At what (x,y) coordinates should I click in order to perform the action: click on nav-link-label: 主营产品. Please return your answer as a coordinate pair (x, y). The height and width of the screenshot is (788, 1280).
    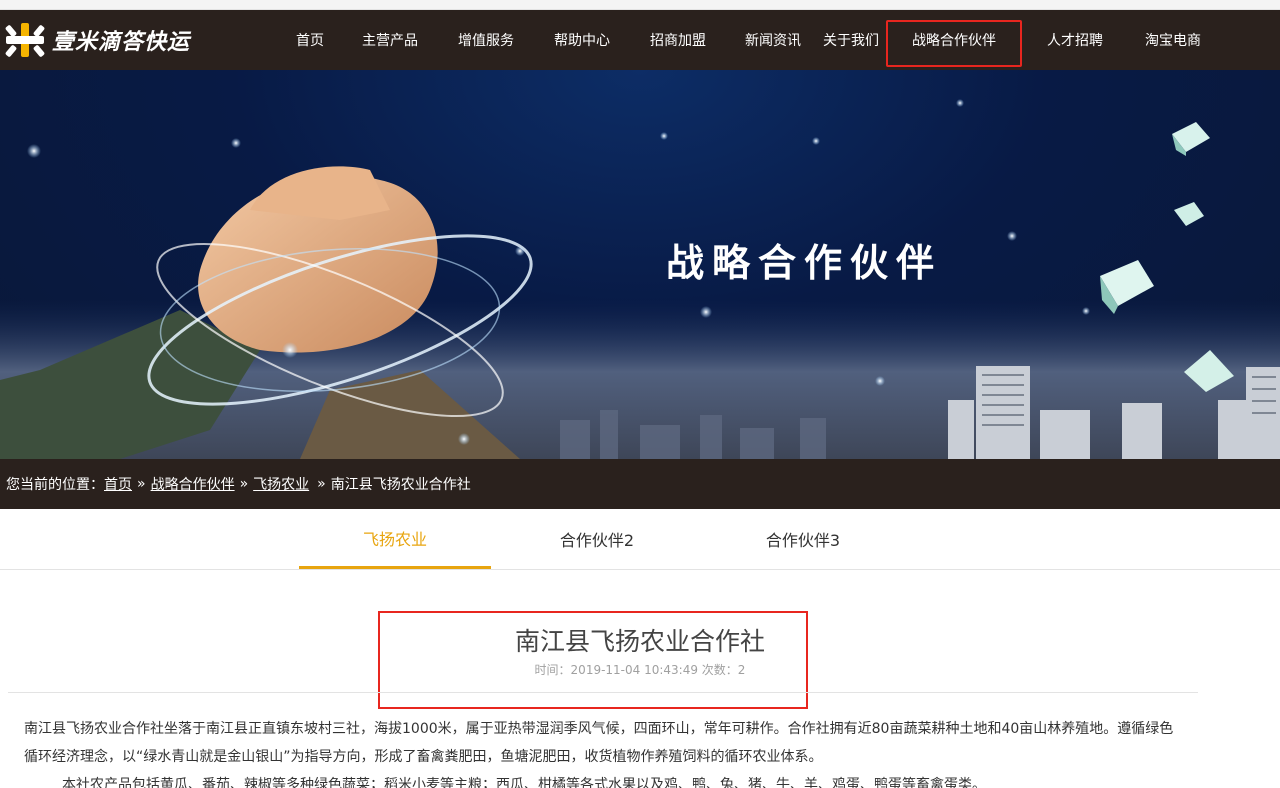
    Looking at the image, I should click on (390, 40).